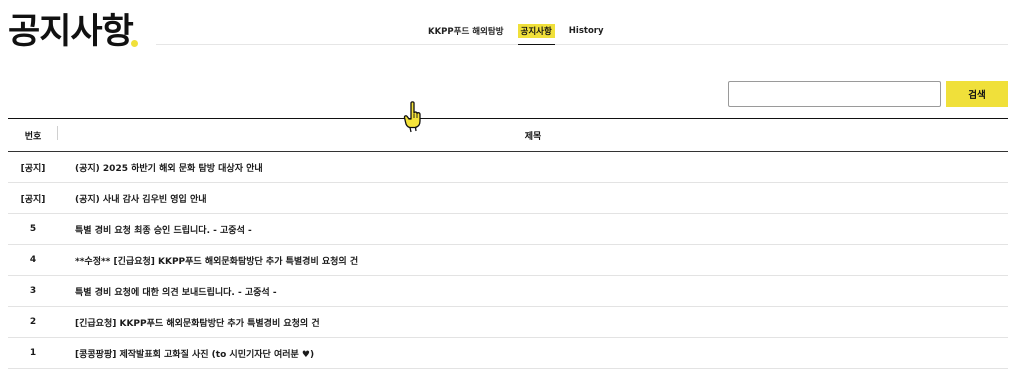  What do you see at coordinates (516, 34) in the screenshot?
I see `top-nav: KKPP푸드 해외탐방 공지사항 History` at bounding box center [516, 34].